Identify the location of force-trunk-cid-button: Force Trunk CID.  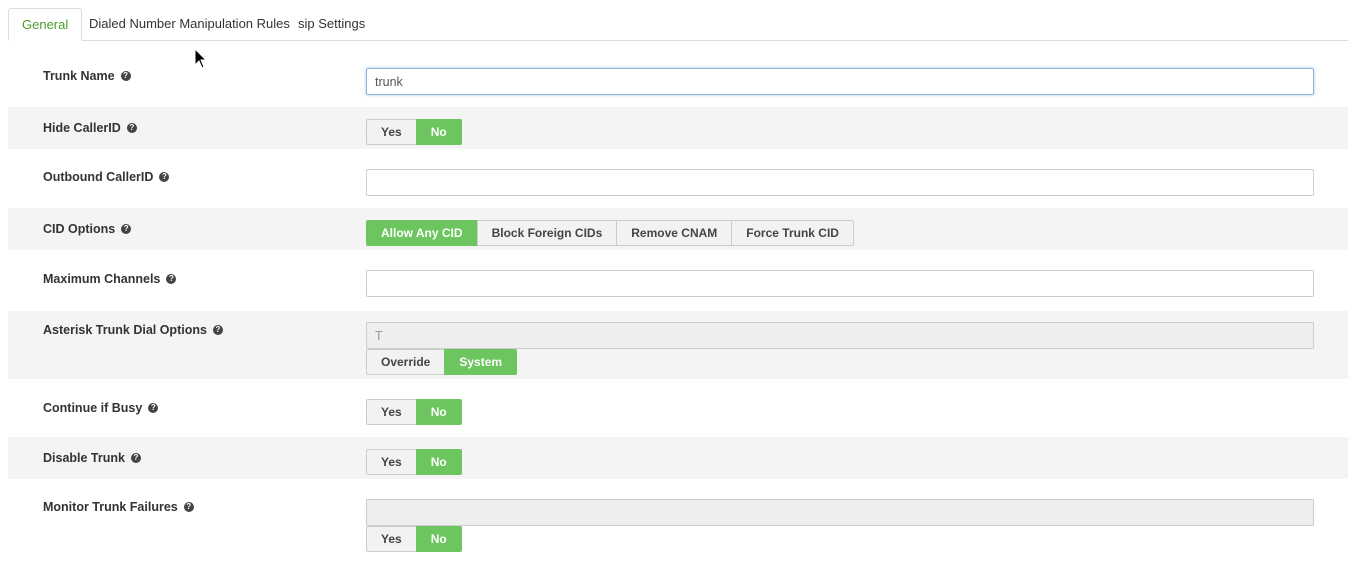
(792, 233).